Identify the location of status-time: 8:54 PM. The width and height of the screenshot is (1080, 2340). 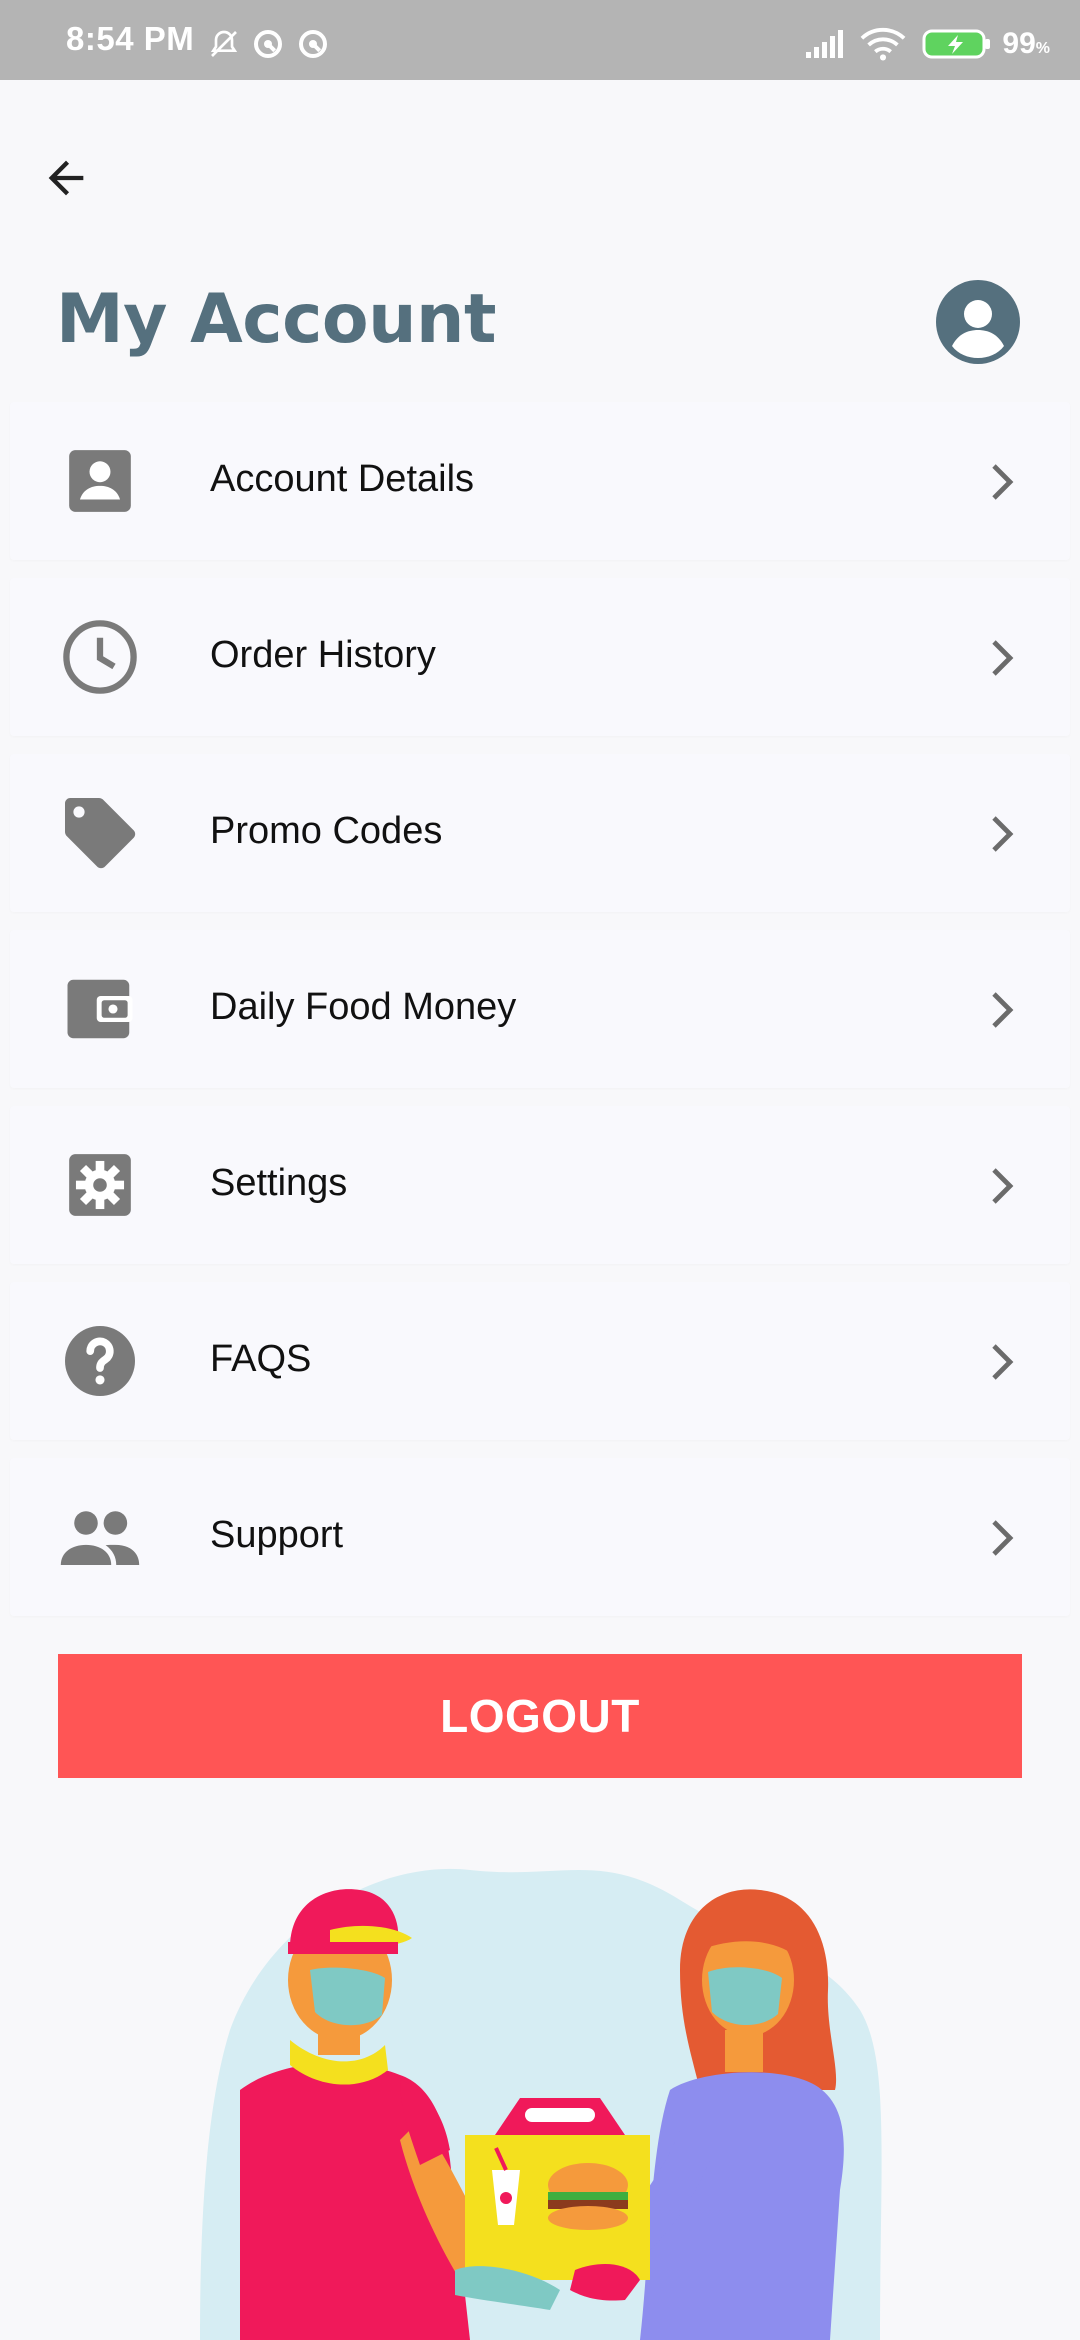
(130, 38).